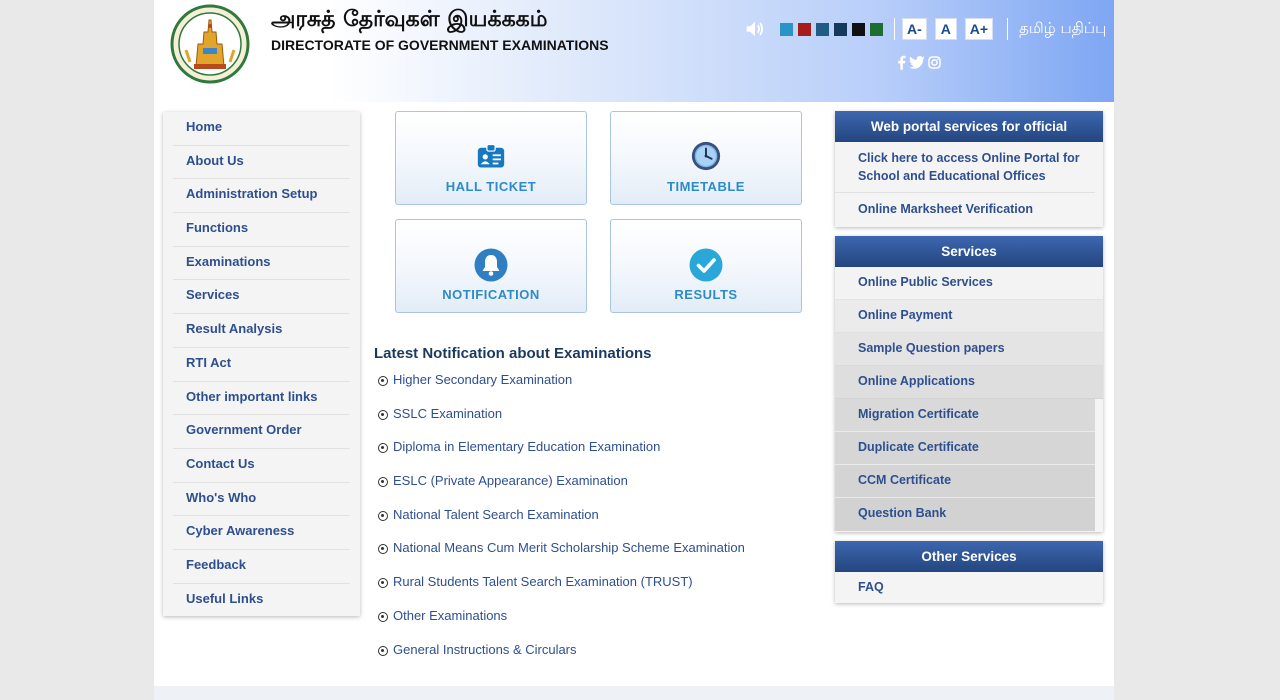 This screenshot has height=700, width=1280. Describe the element at coordinates (261, 196) in the screenshot. I see `nav-item-administration-setup: Administration Setup` at that location.